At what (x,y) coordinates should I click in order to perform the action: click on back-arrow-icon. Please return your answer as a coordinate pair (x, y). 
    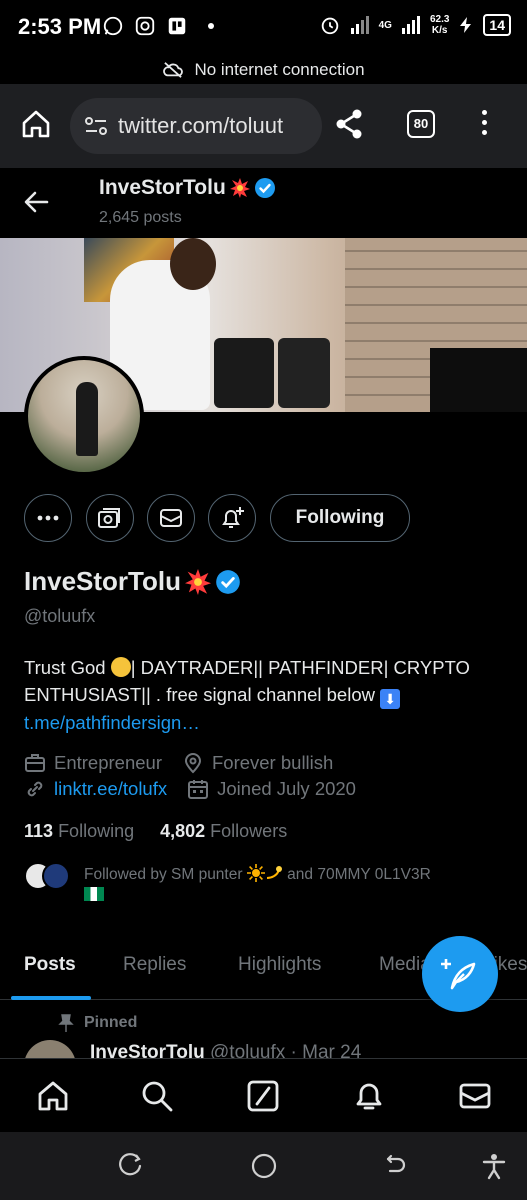
    Looking at the image, I should click on (36, 202).